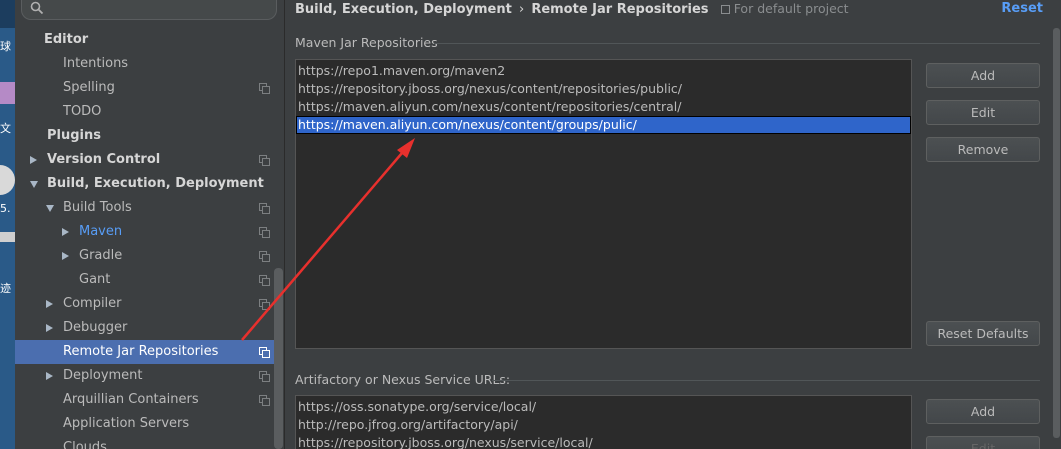 The width and height of the screenshot is (1061, 449). What do you see at coordinates (149, 208) in the screenshot?
I see `sidebar-item: Build Tools` at bounding box center [149, 208].